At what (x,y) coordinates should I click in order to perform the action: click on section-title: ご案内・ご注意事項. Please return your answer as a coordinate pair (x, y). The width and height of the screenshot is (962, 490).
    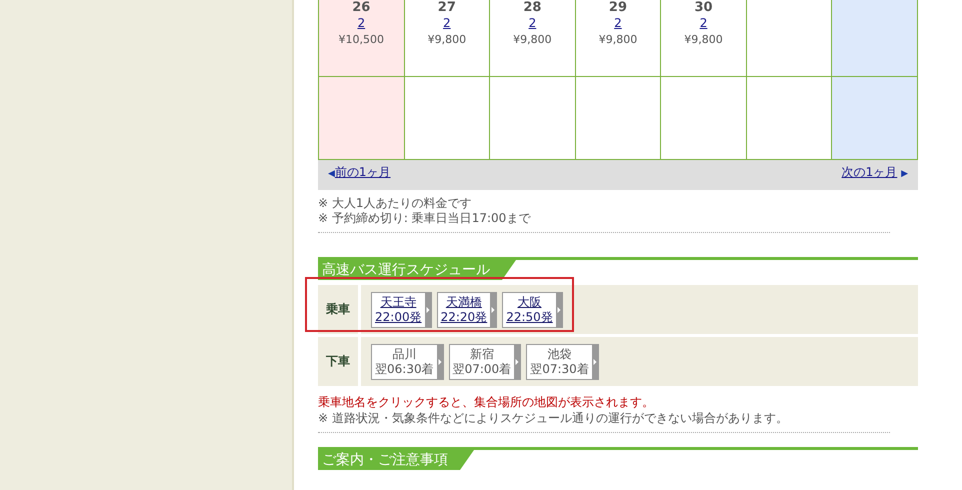
    Looking at the image, I should click on (396, 460).